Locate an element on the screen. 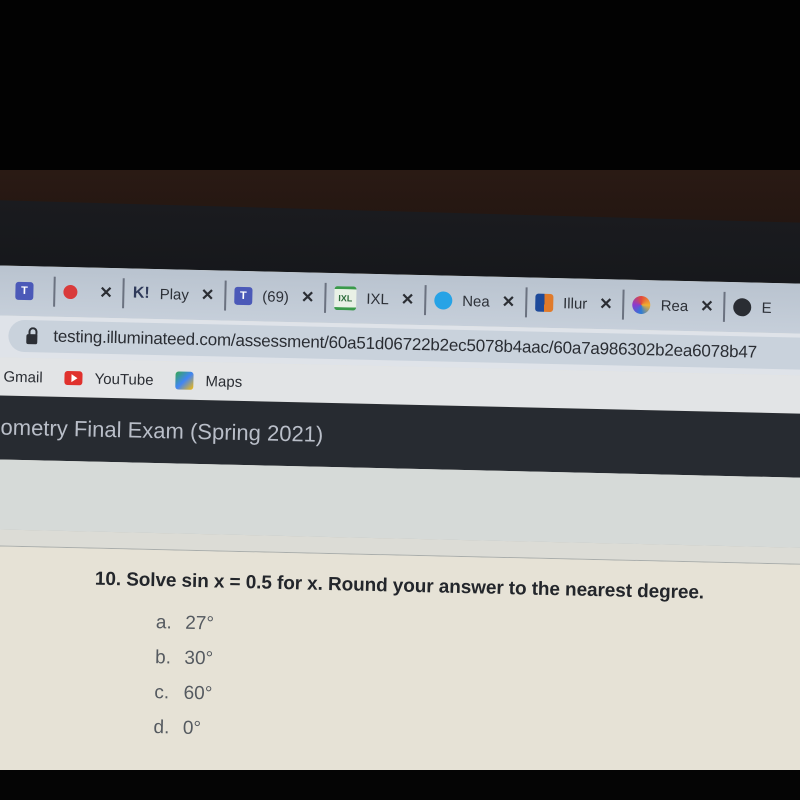 The width and height of the screenshot is (800, 800). kahoot-icon: K! is located at coordinates (141, 293).